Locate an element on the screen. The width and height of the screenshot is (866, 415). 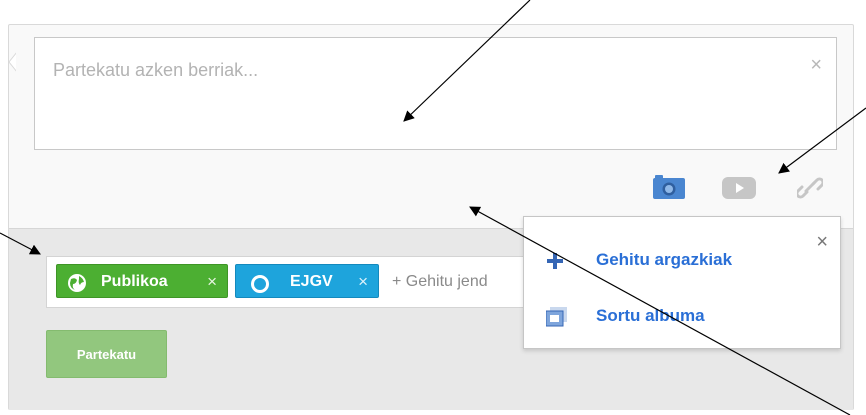
clear-post-button: × is located at coordinates (816, 65).